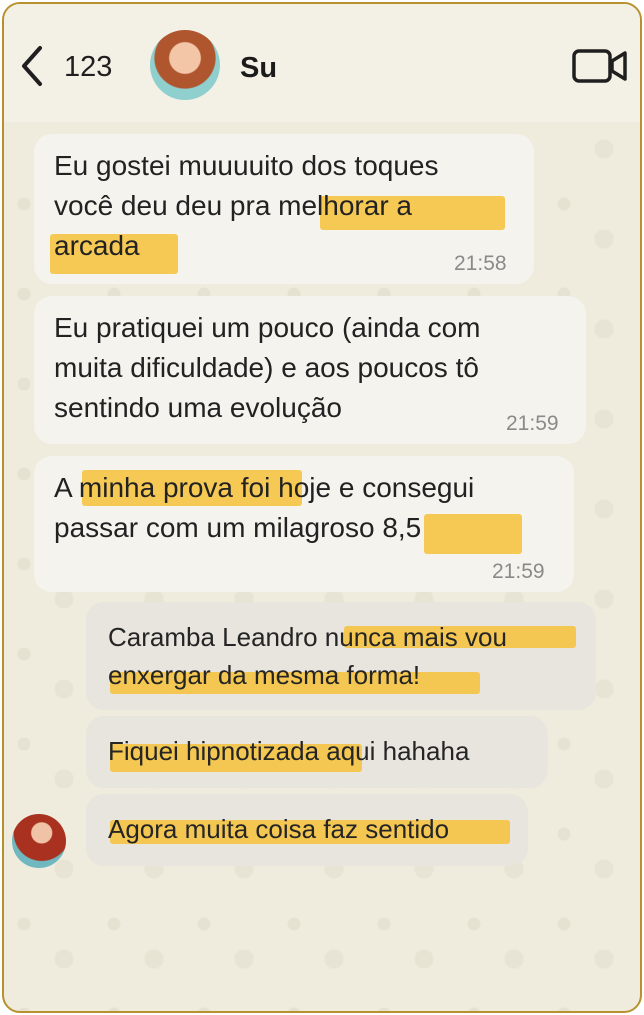 The width and height of the screenshot is (644, 1015). Describe the element at coordinates (32, 66) in the screenshot. I see `chevron-left-icon` at that location.